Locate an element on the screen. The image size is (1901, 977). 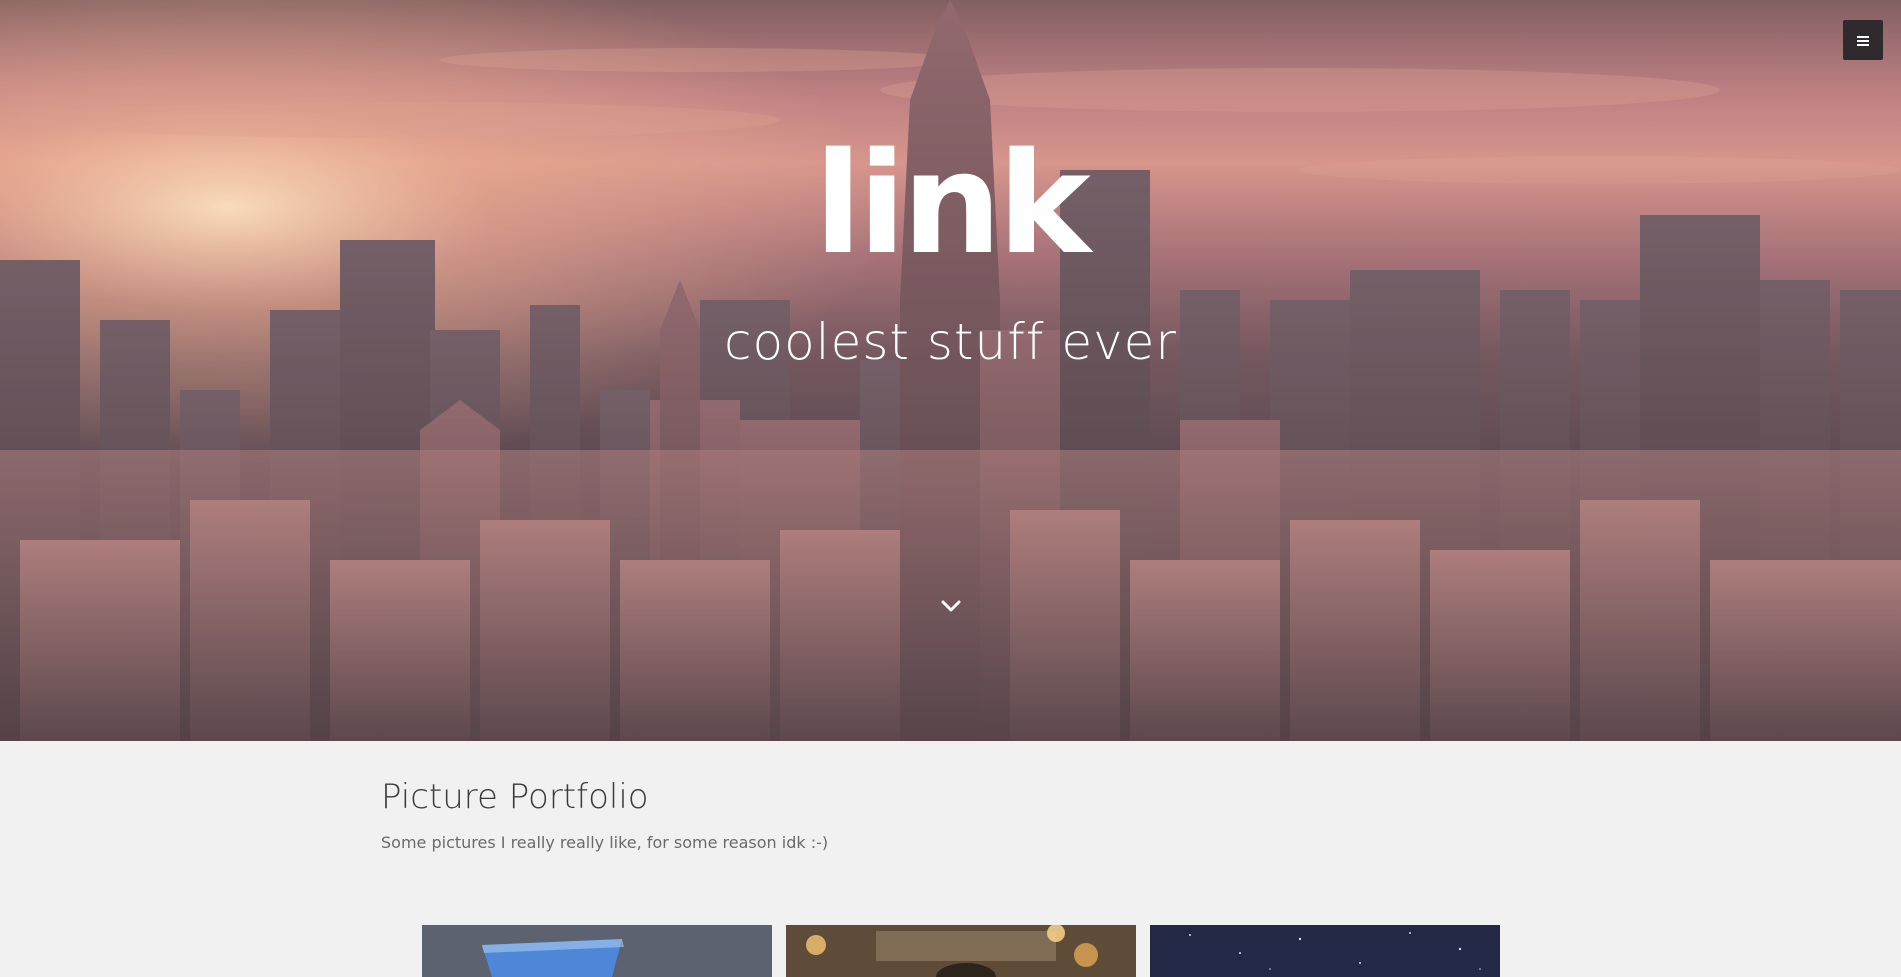
night-sky-photo is located at coordinates (1325, 951).